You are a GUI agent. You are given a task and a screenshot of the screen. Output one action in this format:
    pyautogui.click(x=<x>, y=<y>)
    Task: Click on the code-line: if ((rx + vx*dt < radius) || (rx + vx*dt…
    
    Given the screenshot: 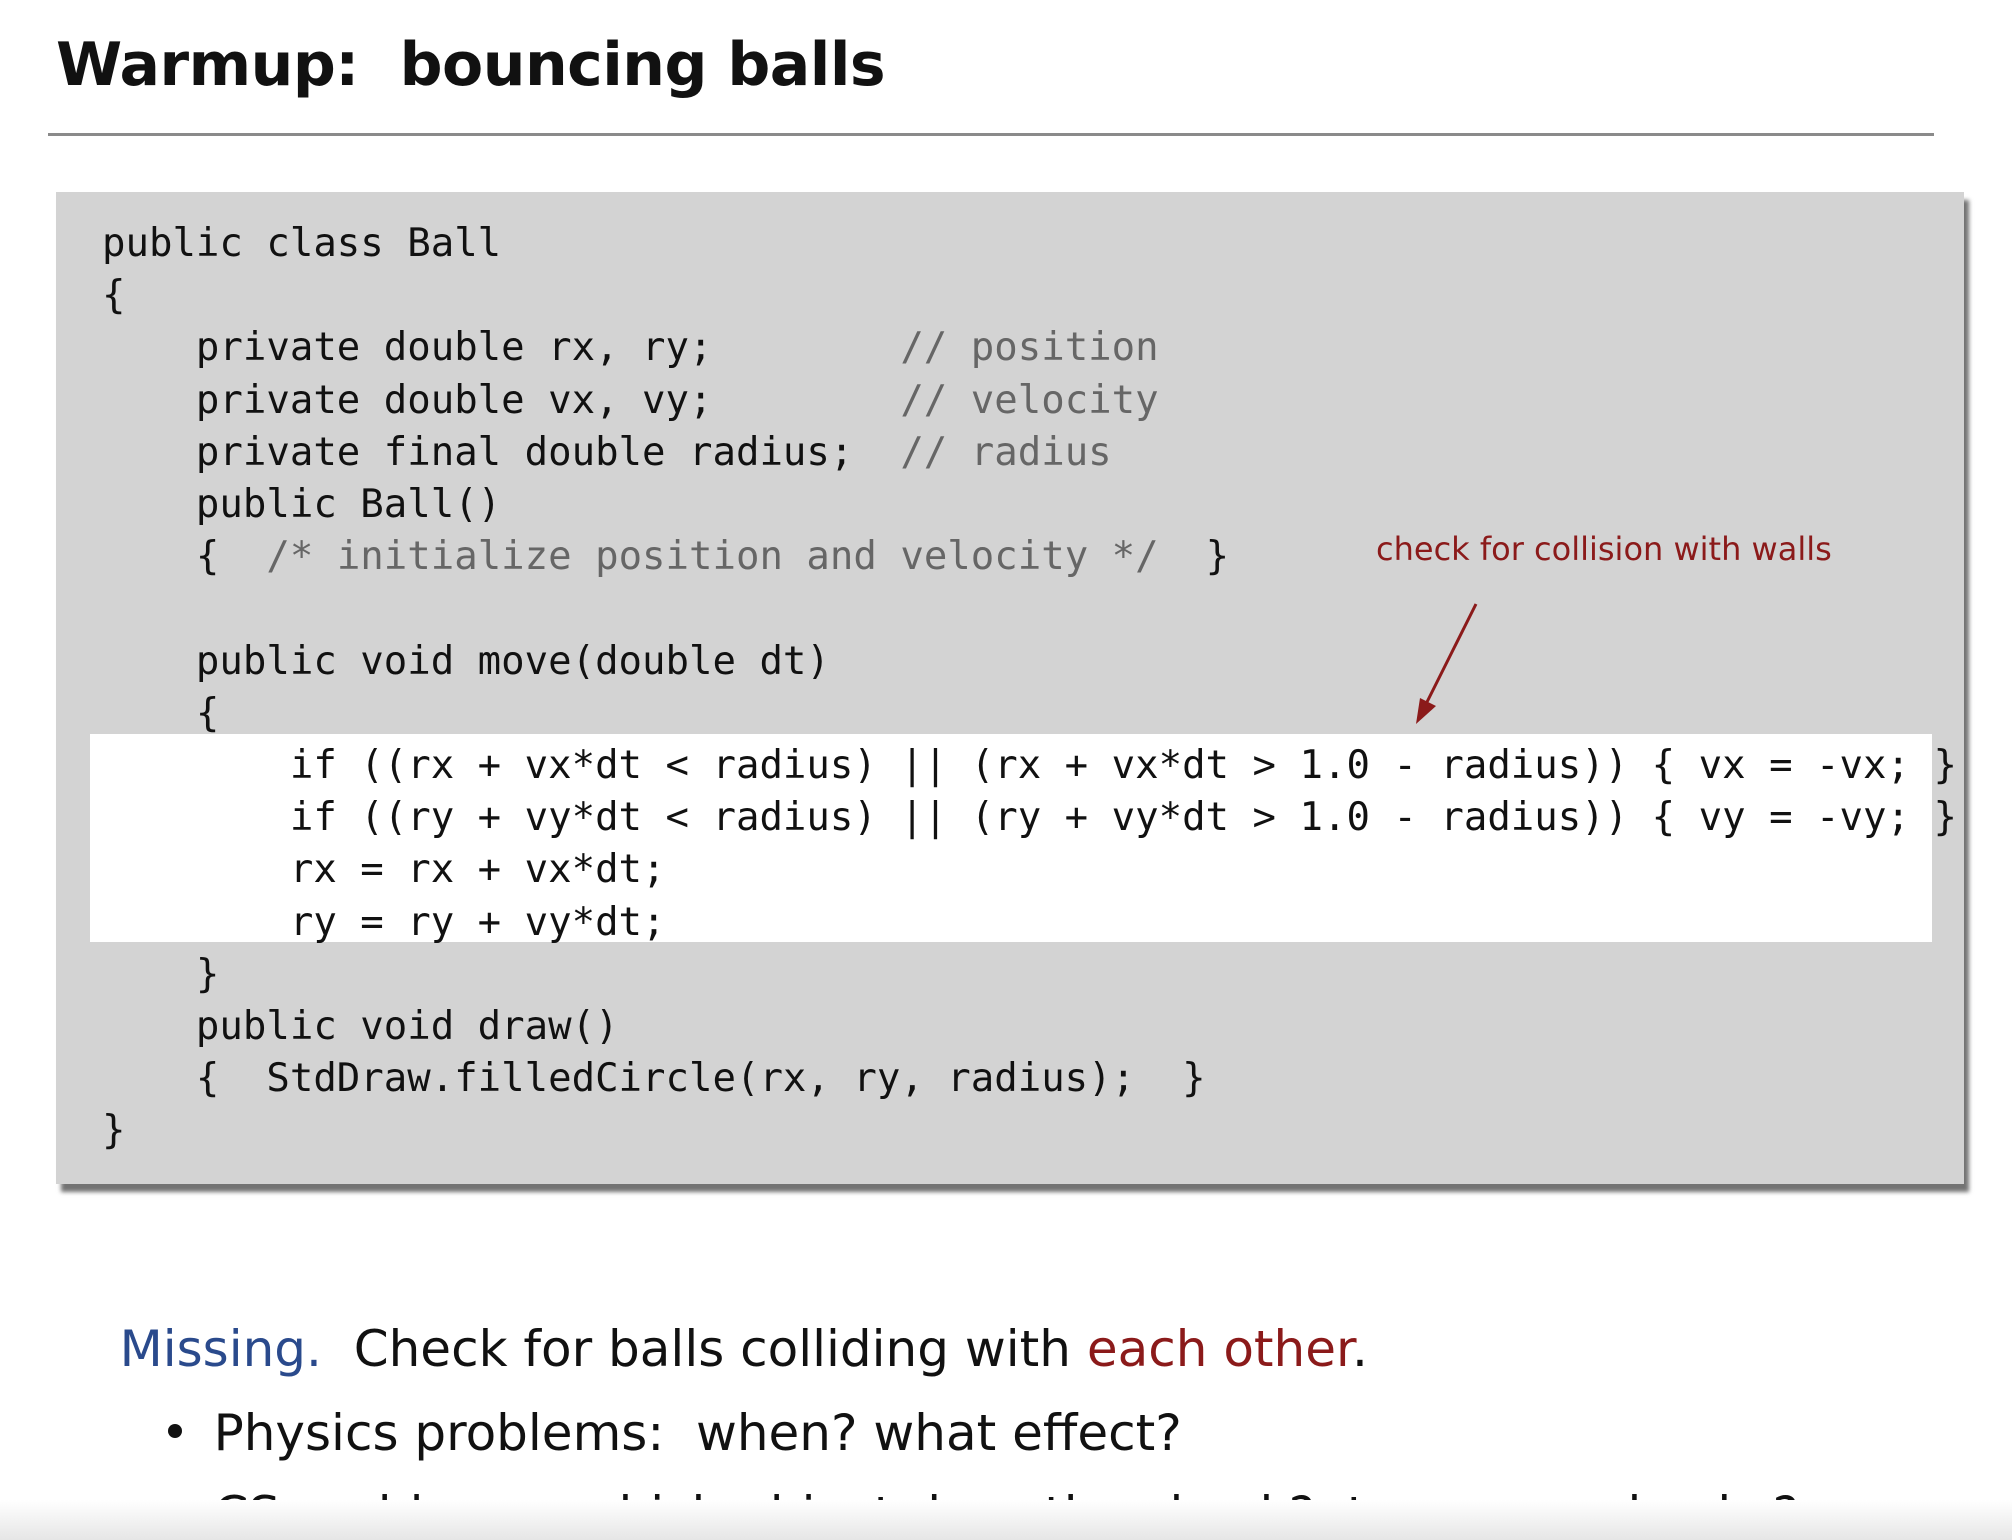 What is the action you would take?
    pyautogui.click(x=1029, y=766)
    